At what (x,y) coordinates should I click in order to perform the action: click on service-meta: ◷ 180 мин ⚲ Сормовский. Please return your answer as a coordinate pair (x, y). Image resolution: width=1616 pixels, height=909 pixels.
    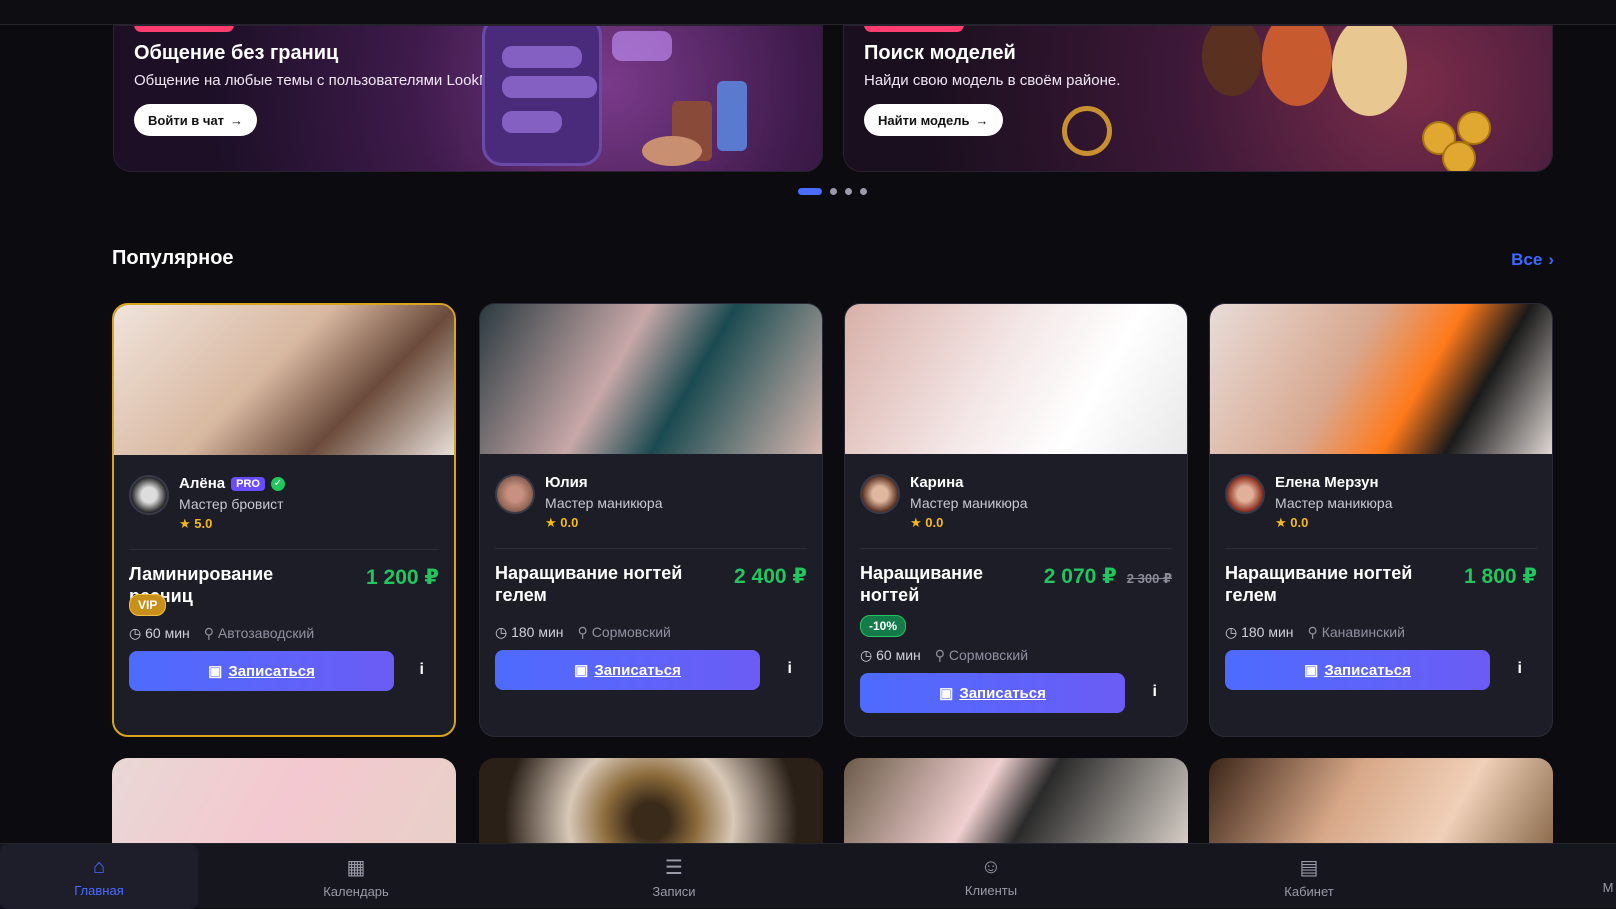
    Looking at the image, I should click on (583, 632).